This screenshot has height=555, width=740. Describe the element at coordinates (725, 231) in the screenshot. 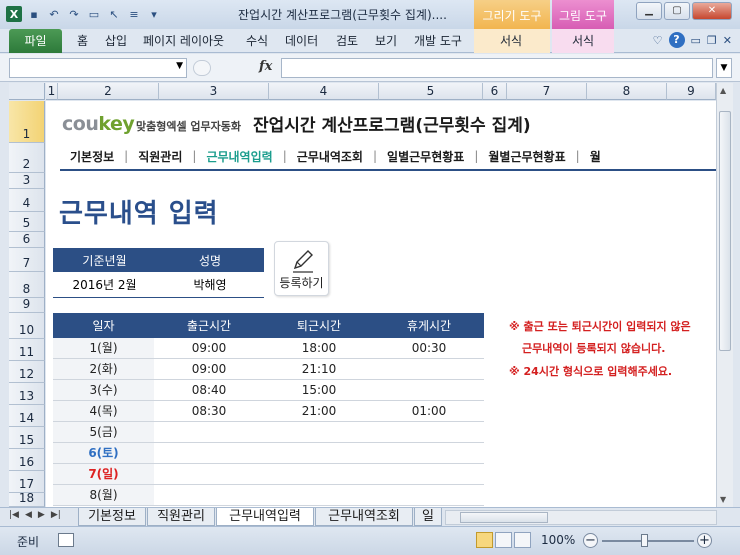

I see `scroll-thumb` at that location.